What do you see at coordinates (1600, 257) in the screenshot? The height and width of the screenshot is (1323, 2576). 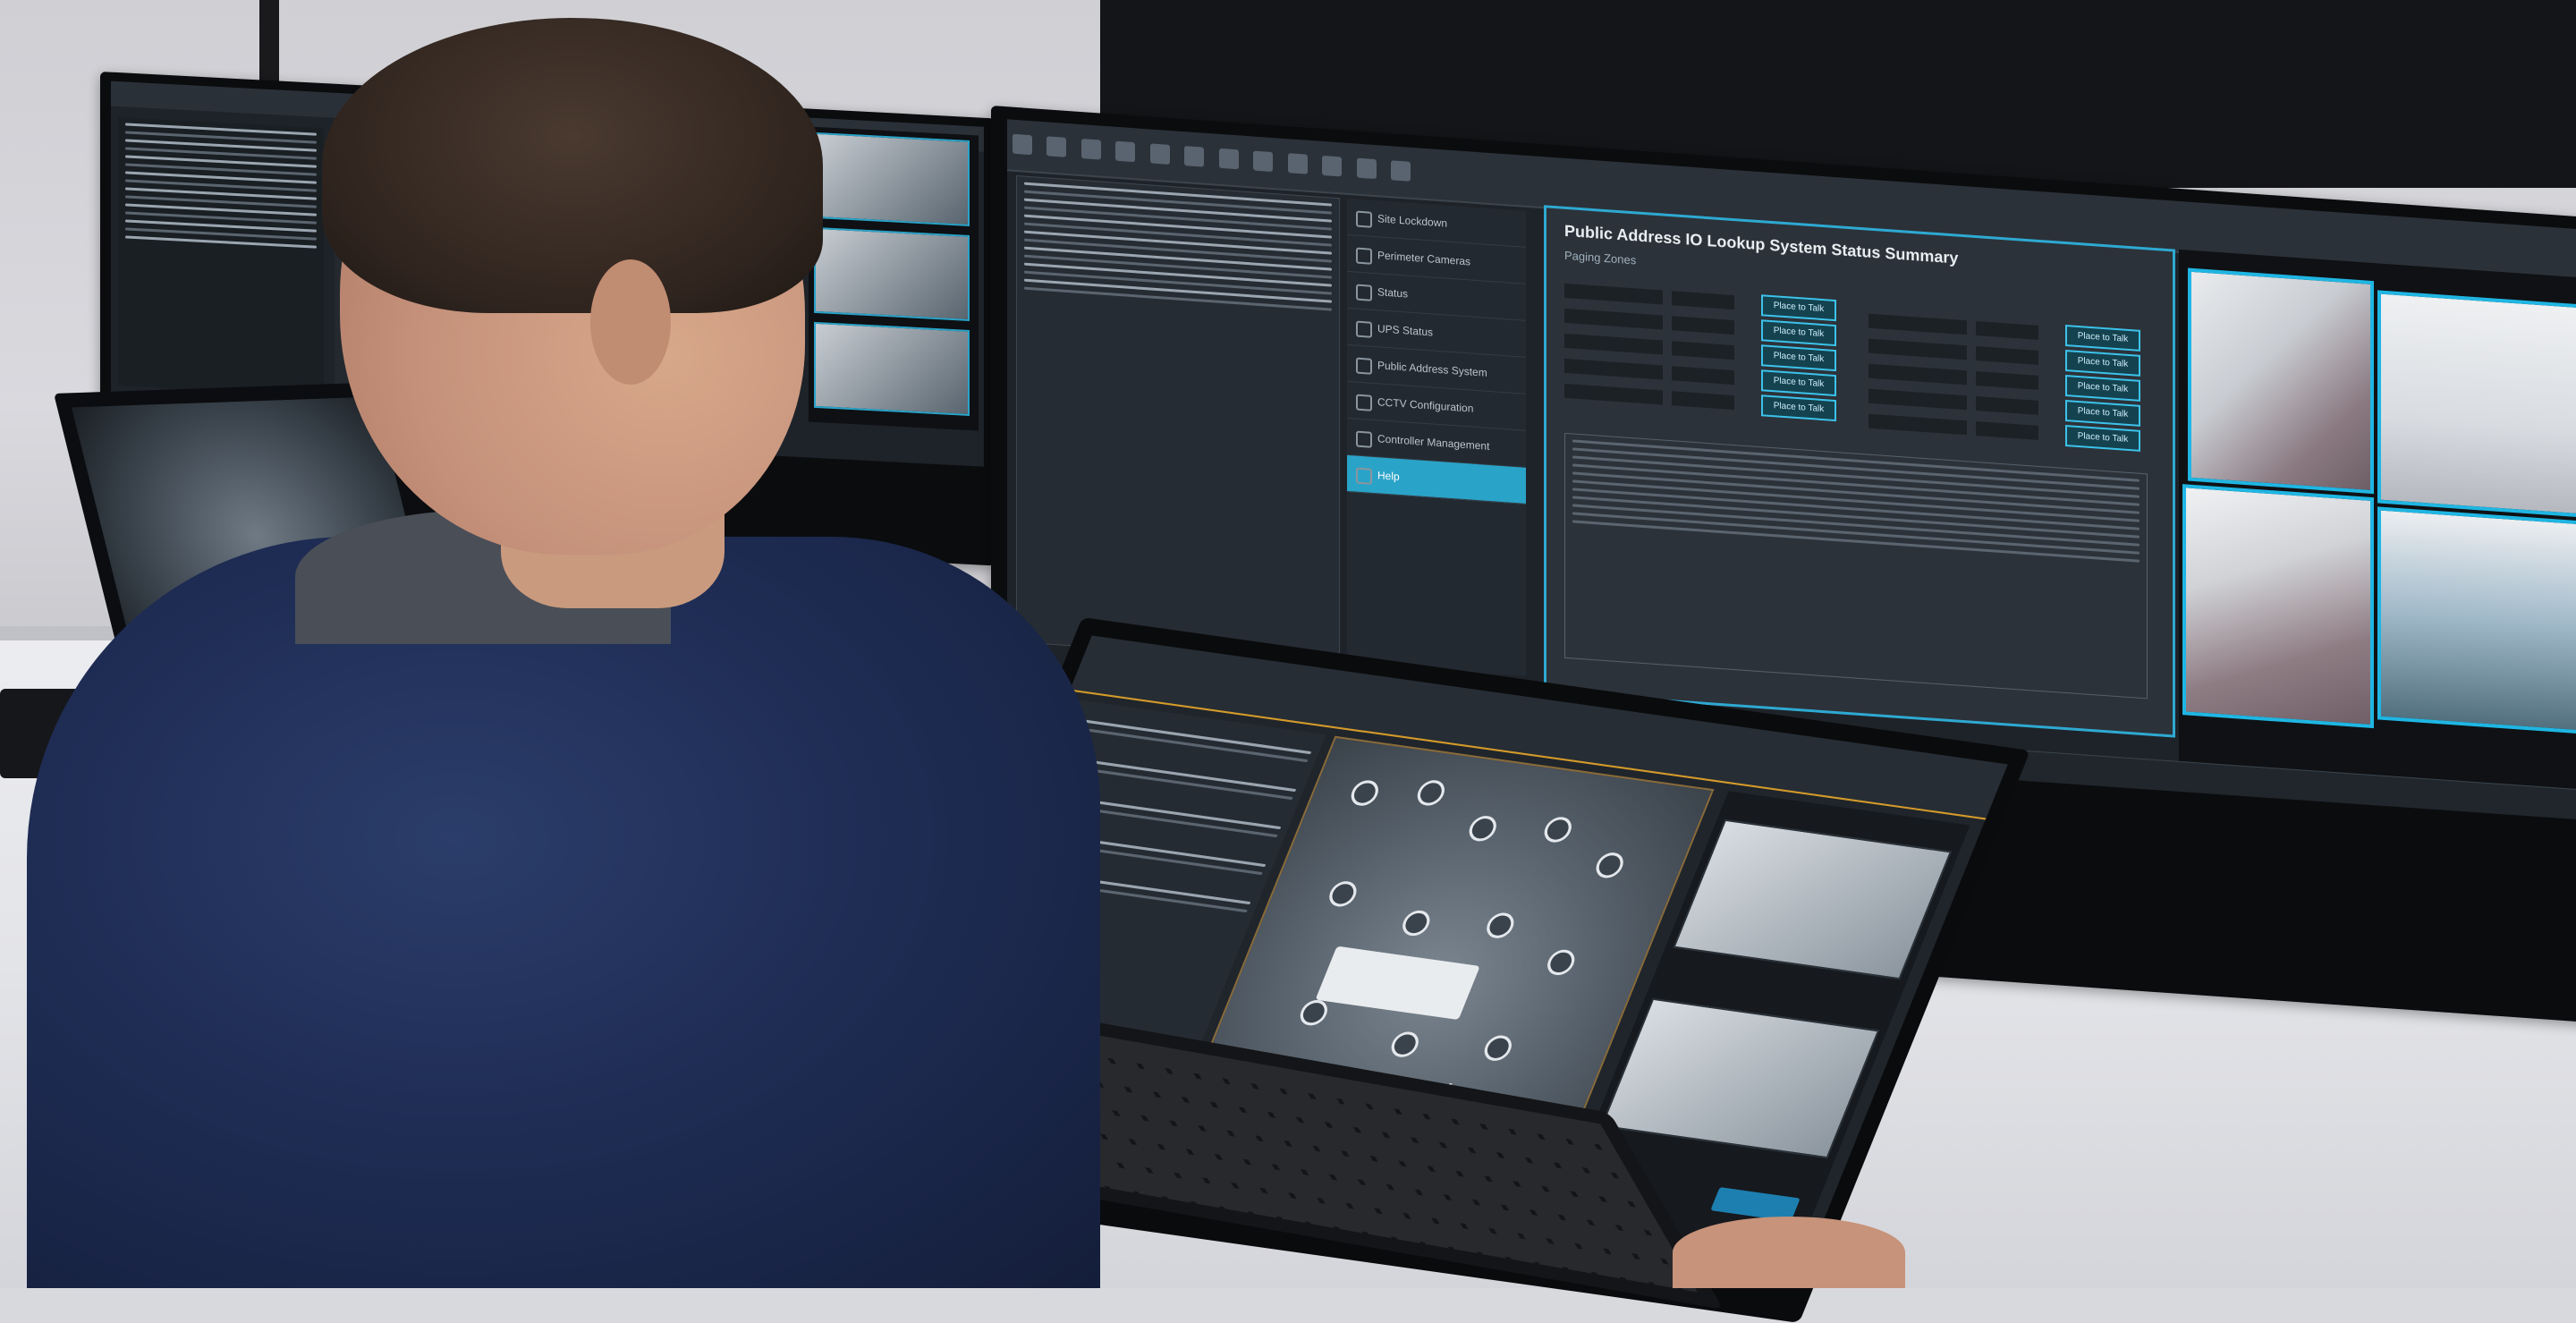 I see `dialog-subtitle: Paging Zones` at bounding box center [1600, 257].